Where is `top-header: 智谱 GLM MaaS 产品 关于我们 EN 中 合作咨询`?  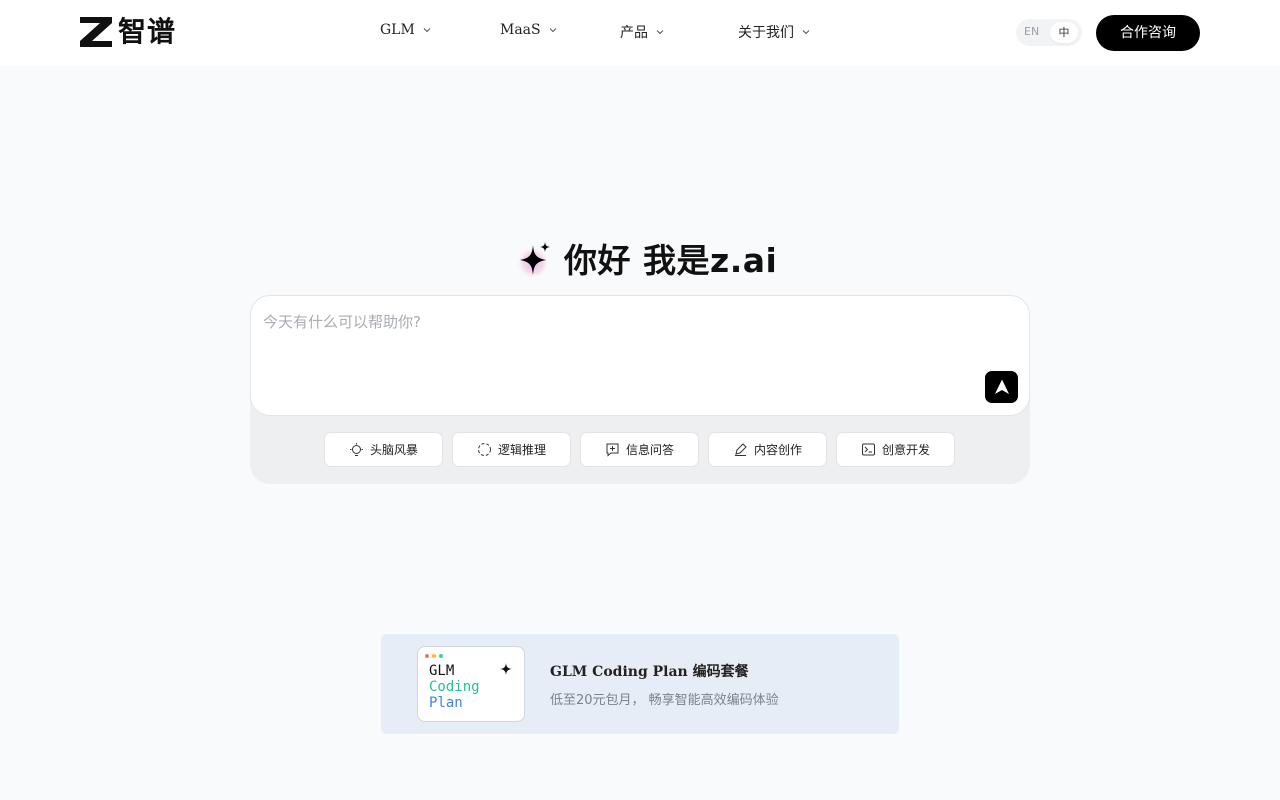 top-header: 智谱 GLM MaaS 产品 关于我们 EN 中 合作咨询 is located at coordinates (640, 33).